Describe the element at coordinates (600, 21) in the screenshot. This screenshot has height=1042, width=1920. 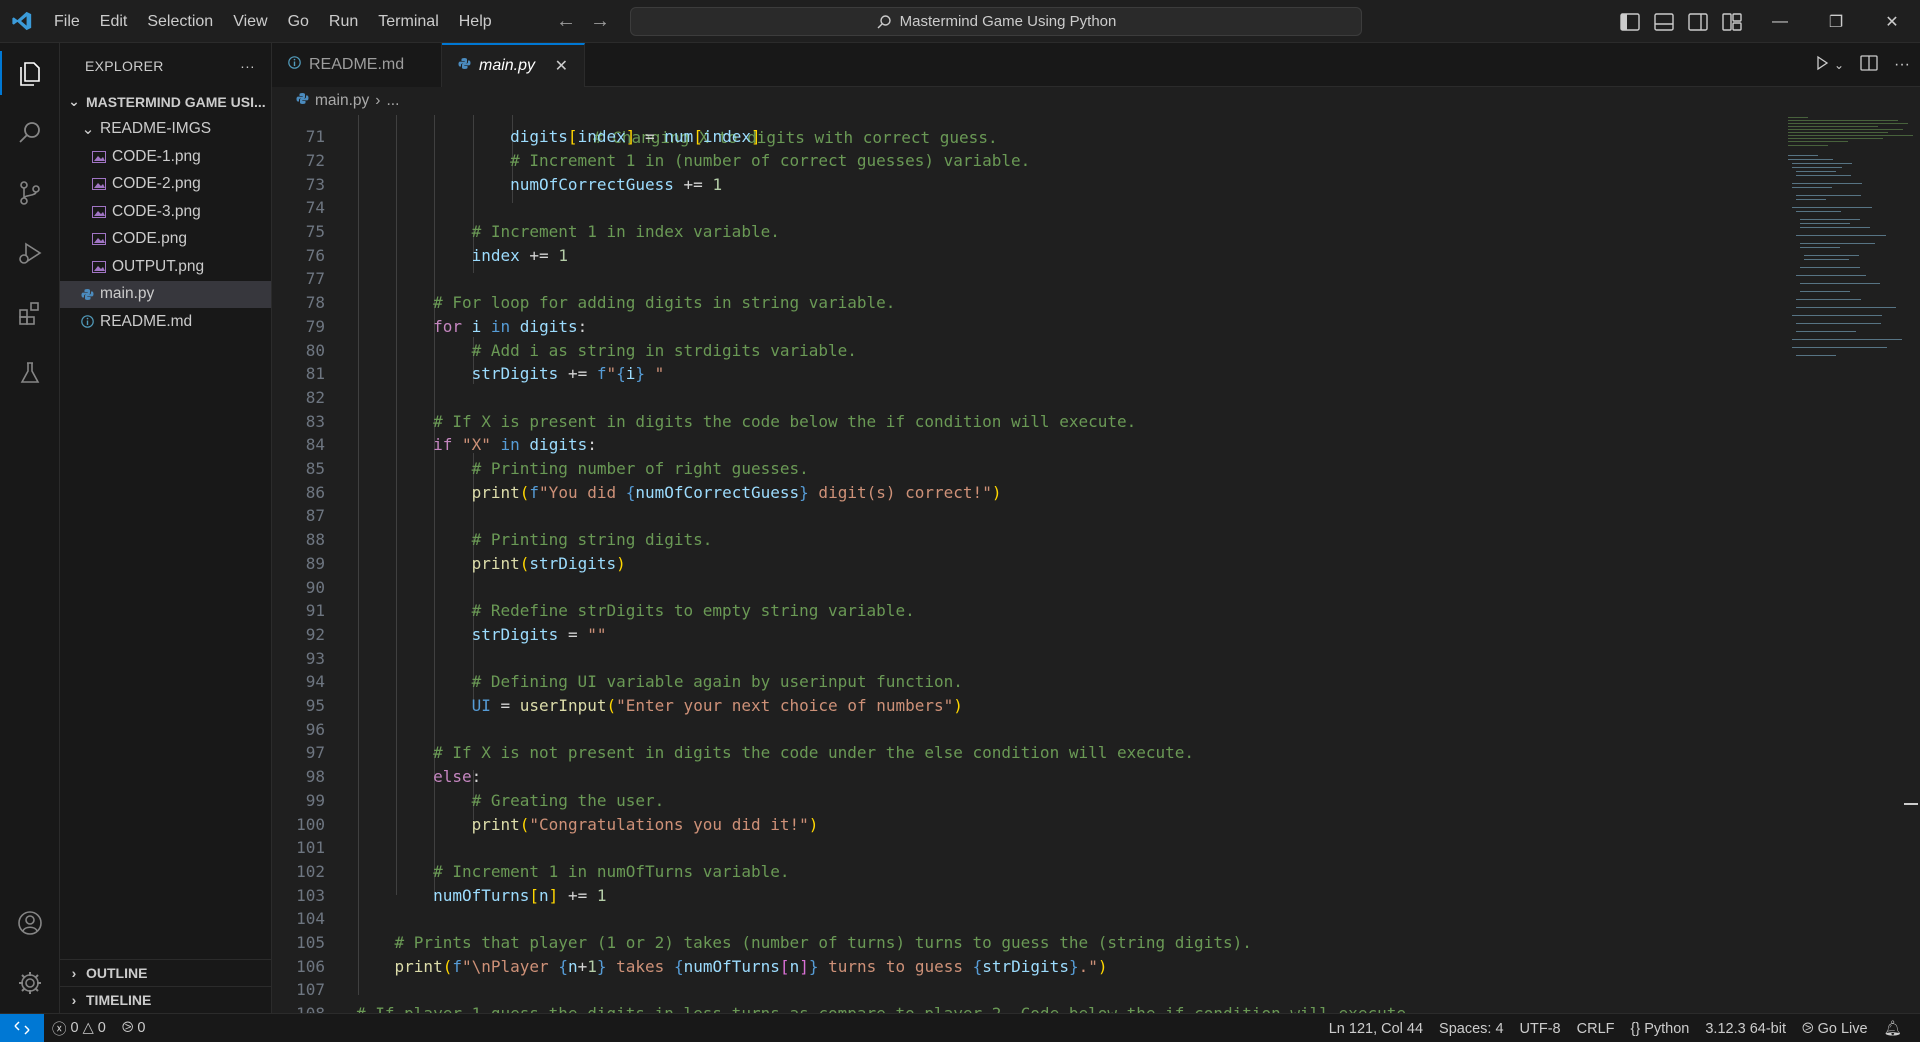
I see `forward-arrow-icon: →` at that location.